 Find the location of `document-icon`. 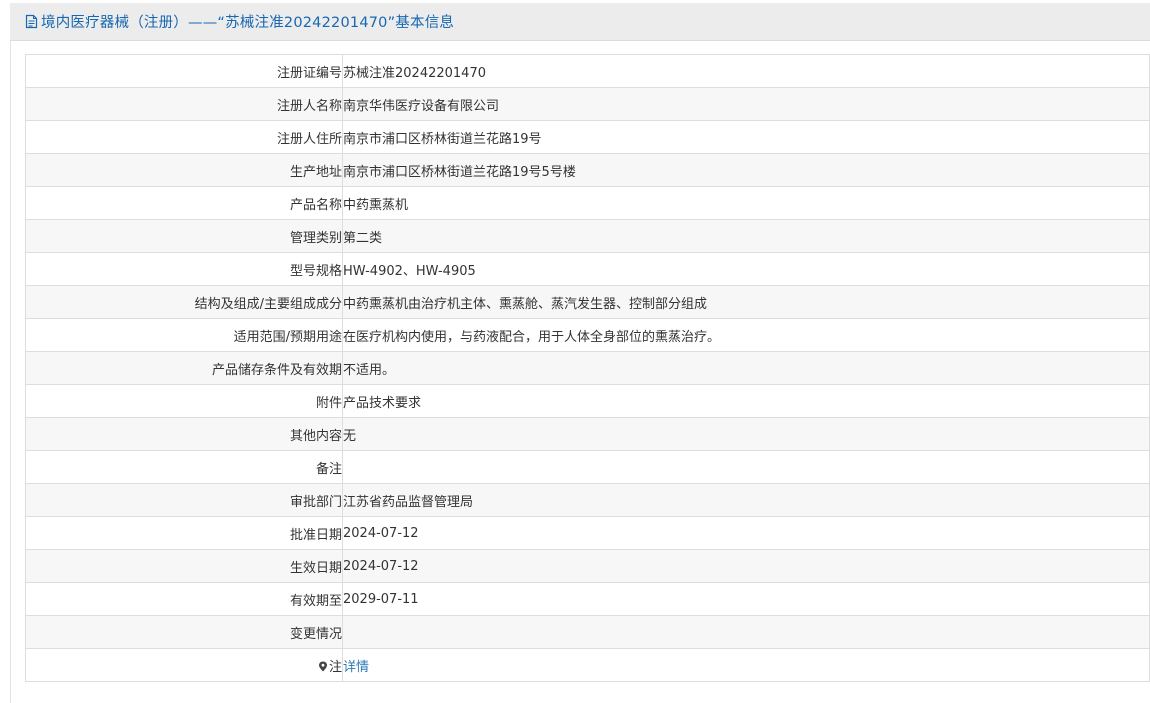

document-icon is located at coordinates (32, 22).